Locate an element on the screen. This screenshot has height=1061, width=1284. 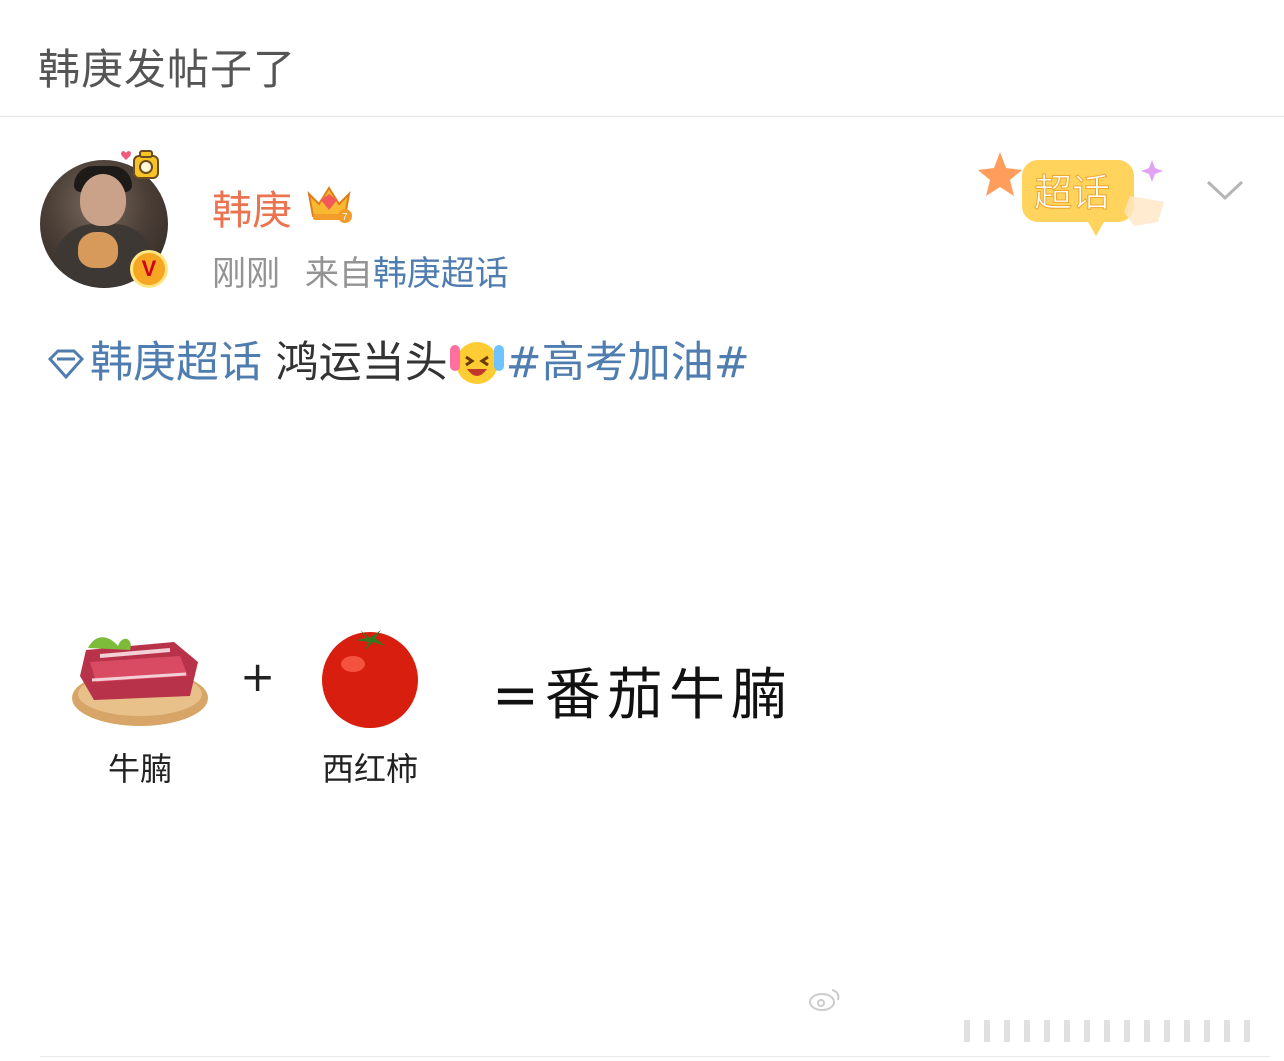
beef-caption: 牛腩 is located at coordinates (139, 769).